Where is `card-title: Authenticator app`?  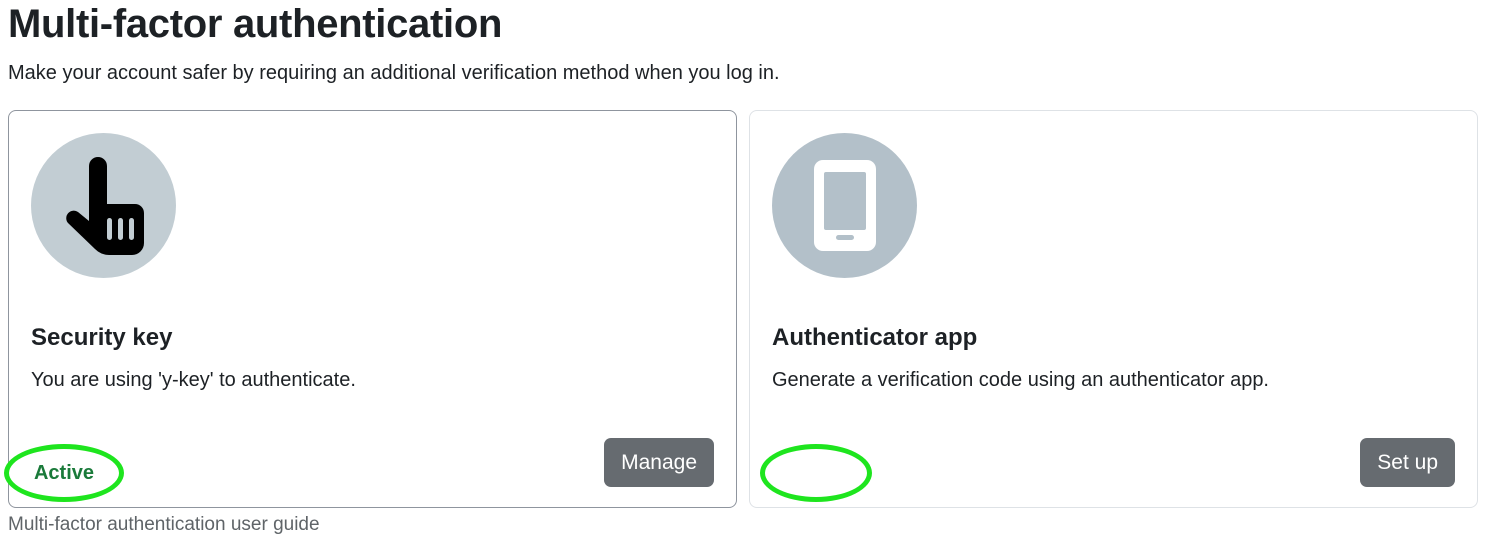 card-title: Authenticator app is located at coordinates (875, 337).